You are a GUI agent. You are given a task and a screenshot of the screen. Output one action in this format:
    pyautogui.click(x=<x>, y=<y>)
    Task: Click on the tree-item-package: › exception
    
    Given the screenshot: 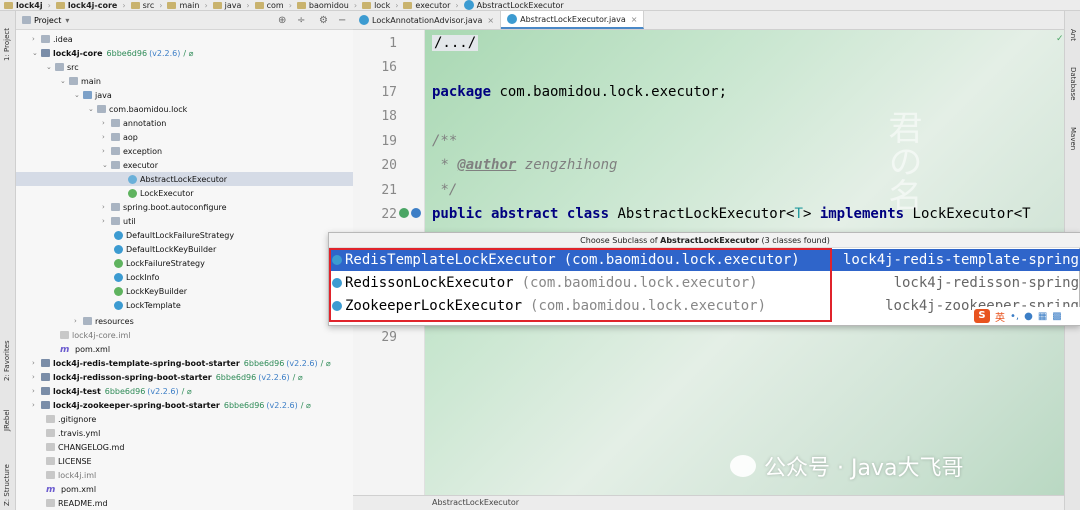 What is the action you would take?
    pyautogui.click(x=132, y=151)
    